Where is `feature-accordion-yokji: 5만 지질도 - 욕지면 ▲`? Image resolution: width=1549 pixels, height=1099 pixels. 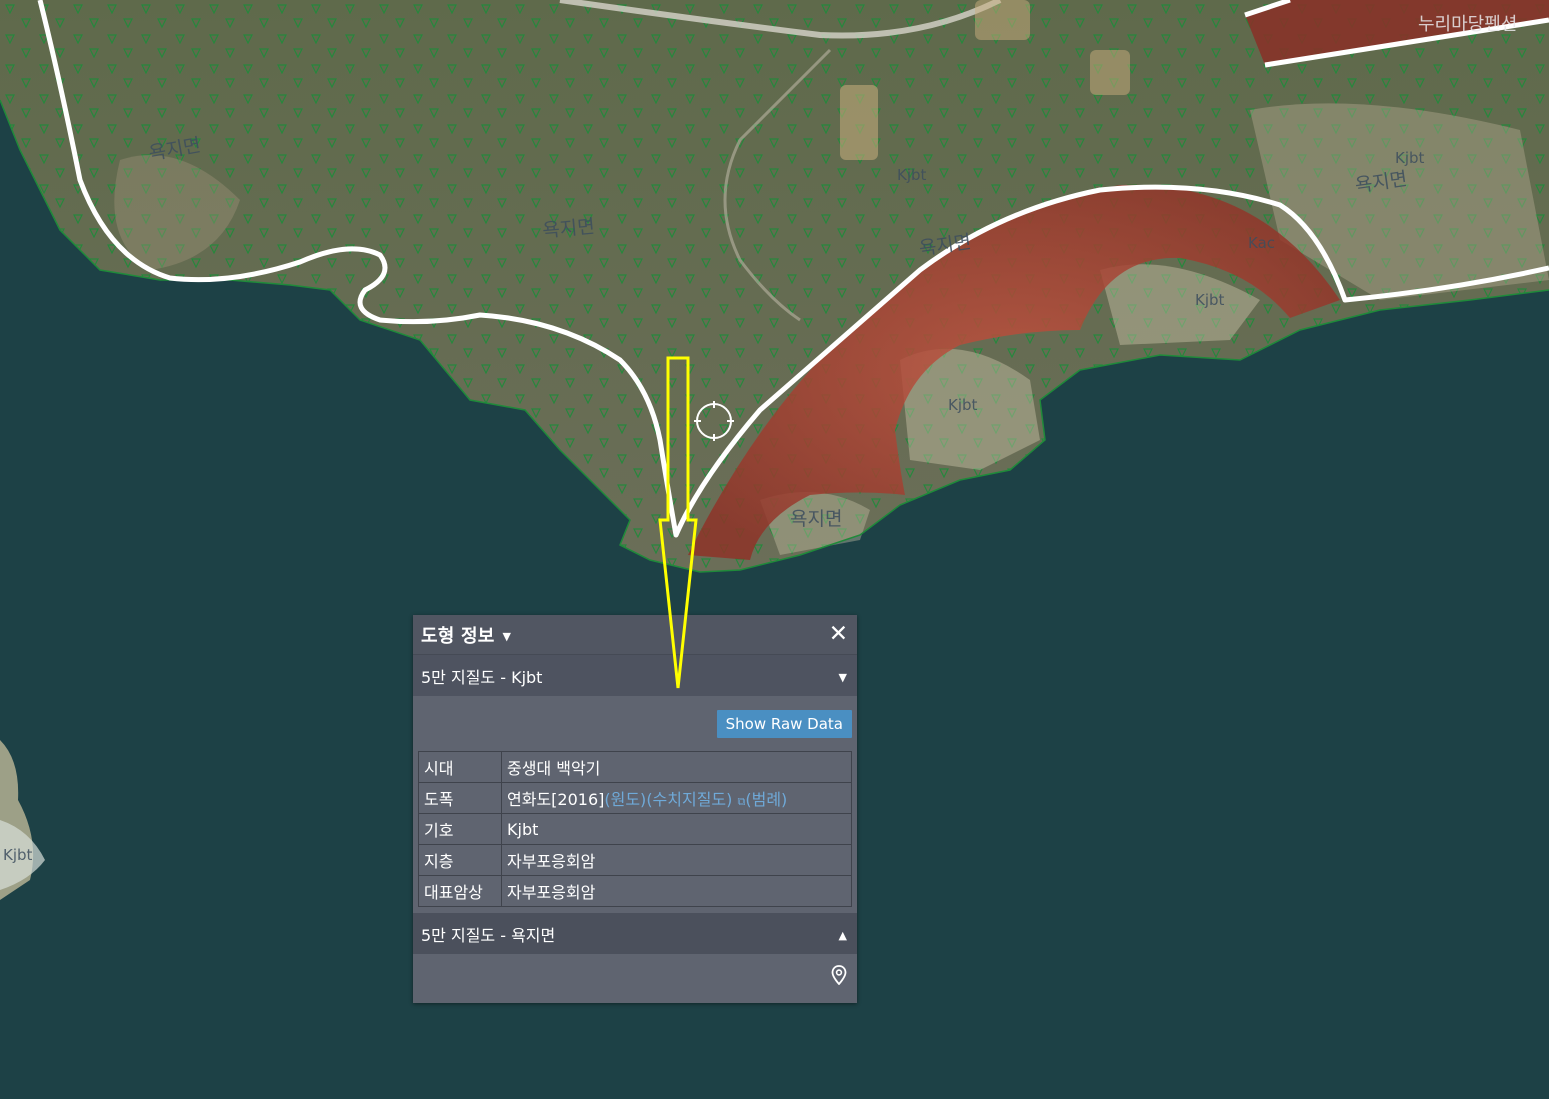
feature-accordion-yokji: 5만 지질도 - 욕지면 ▲ is located at coordinates (635, 933).